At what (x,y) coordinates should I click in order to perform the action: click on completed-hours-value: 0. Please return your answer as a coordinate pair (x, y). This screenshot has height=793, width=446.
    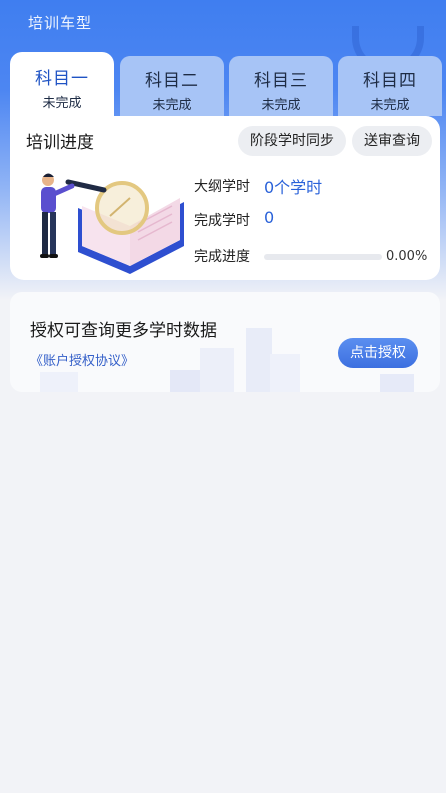
    Looking at the image, I should click on (269, 217).